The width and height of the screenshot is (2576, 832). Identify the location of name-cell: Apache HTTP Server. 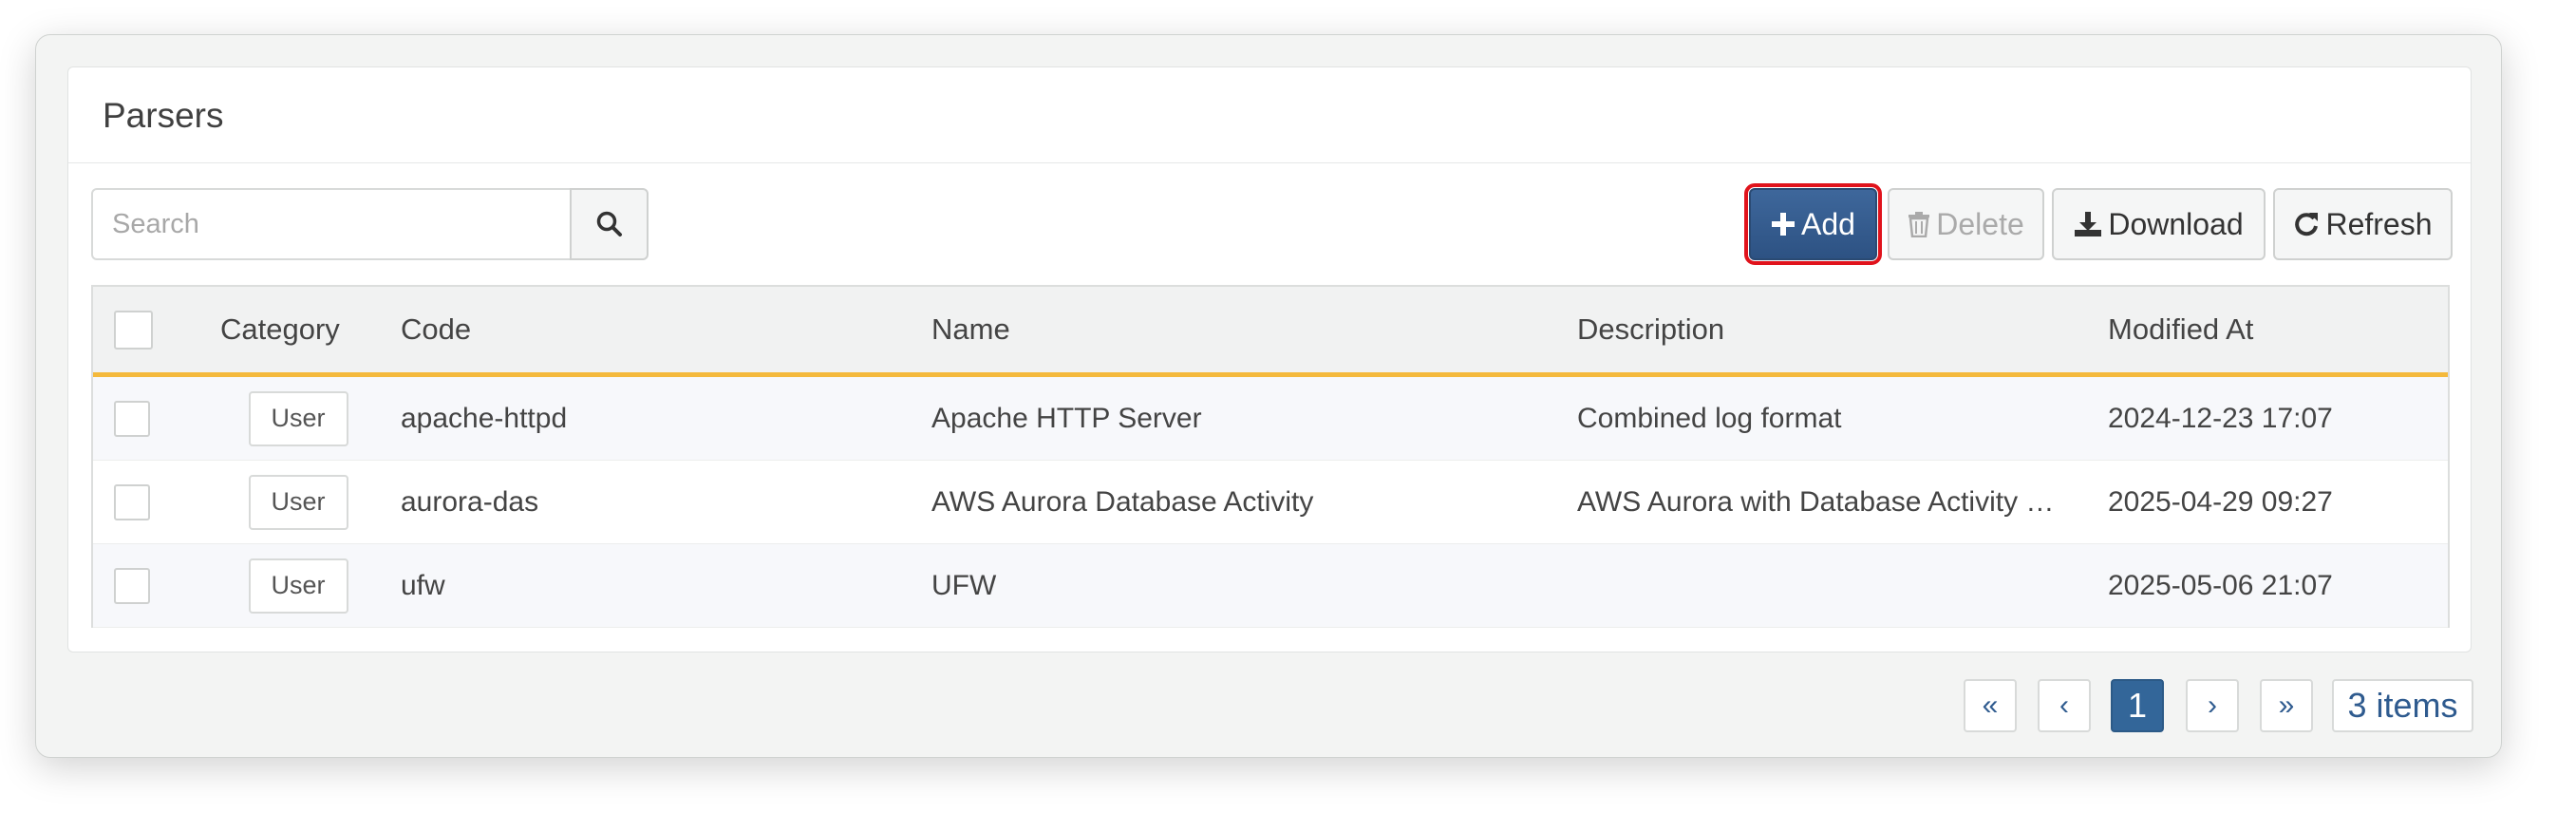
(1066, 418).